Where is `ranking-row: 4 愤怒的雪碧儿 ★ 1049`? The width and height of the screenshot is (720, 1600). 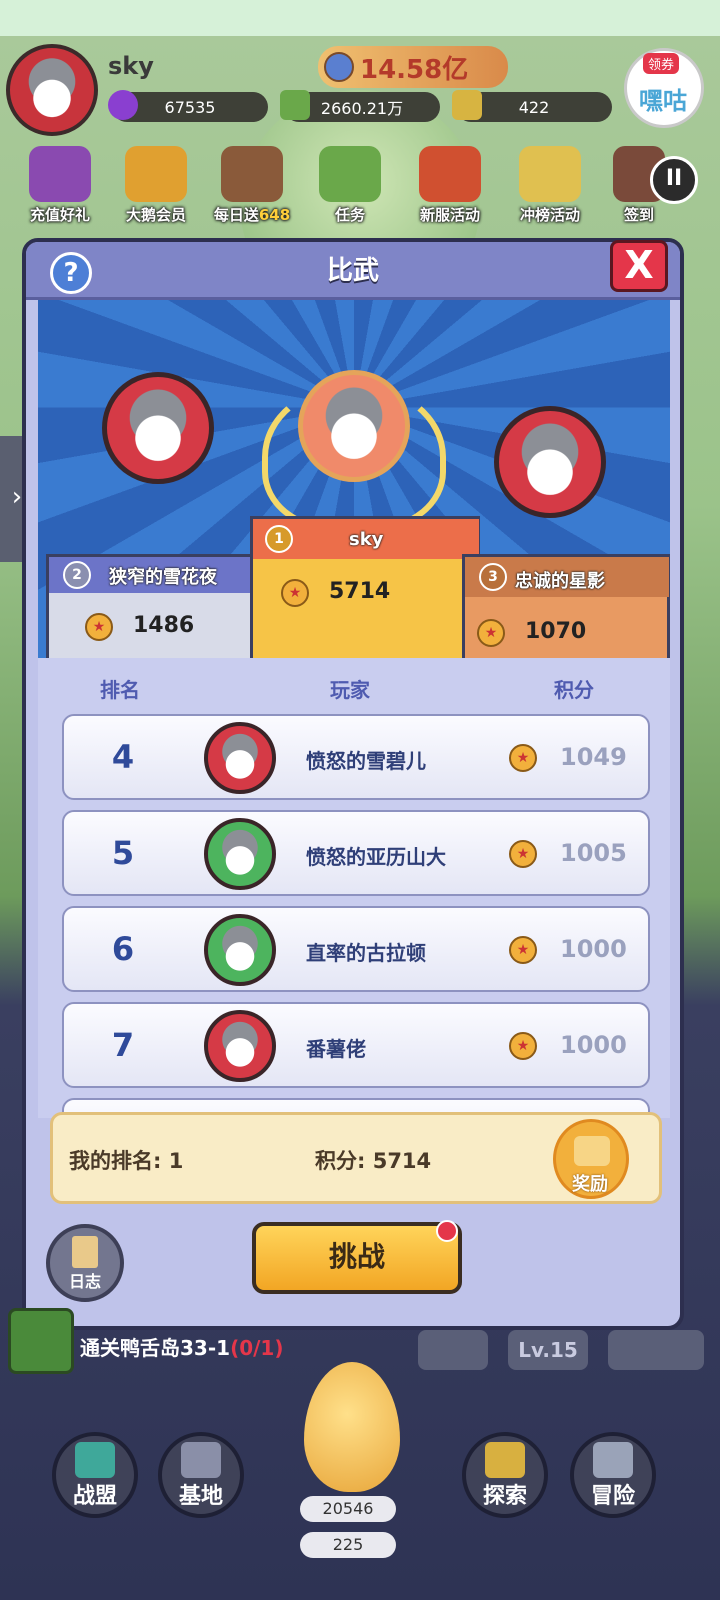
ranking-row: 4 愤怒的雪碧儿 ★ 1049 is located at coordinates (356, 757).